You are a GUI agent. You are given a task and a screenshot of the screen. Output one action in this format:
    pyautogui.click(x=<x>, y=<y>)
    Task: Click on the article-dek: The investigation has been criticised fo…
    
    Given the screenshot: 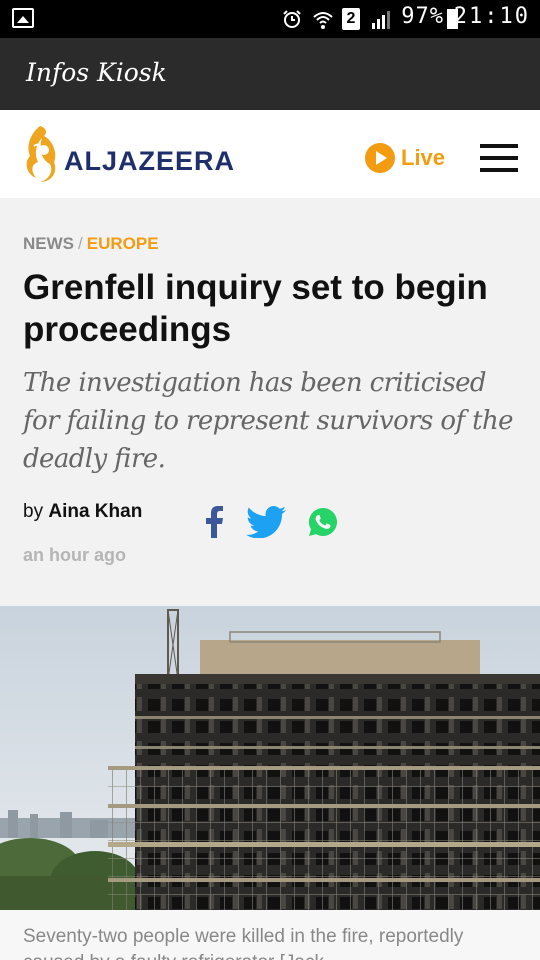 What is the action you would take?
    pyautogui.click(x=268, y=421)
    